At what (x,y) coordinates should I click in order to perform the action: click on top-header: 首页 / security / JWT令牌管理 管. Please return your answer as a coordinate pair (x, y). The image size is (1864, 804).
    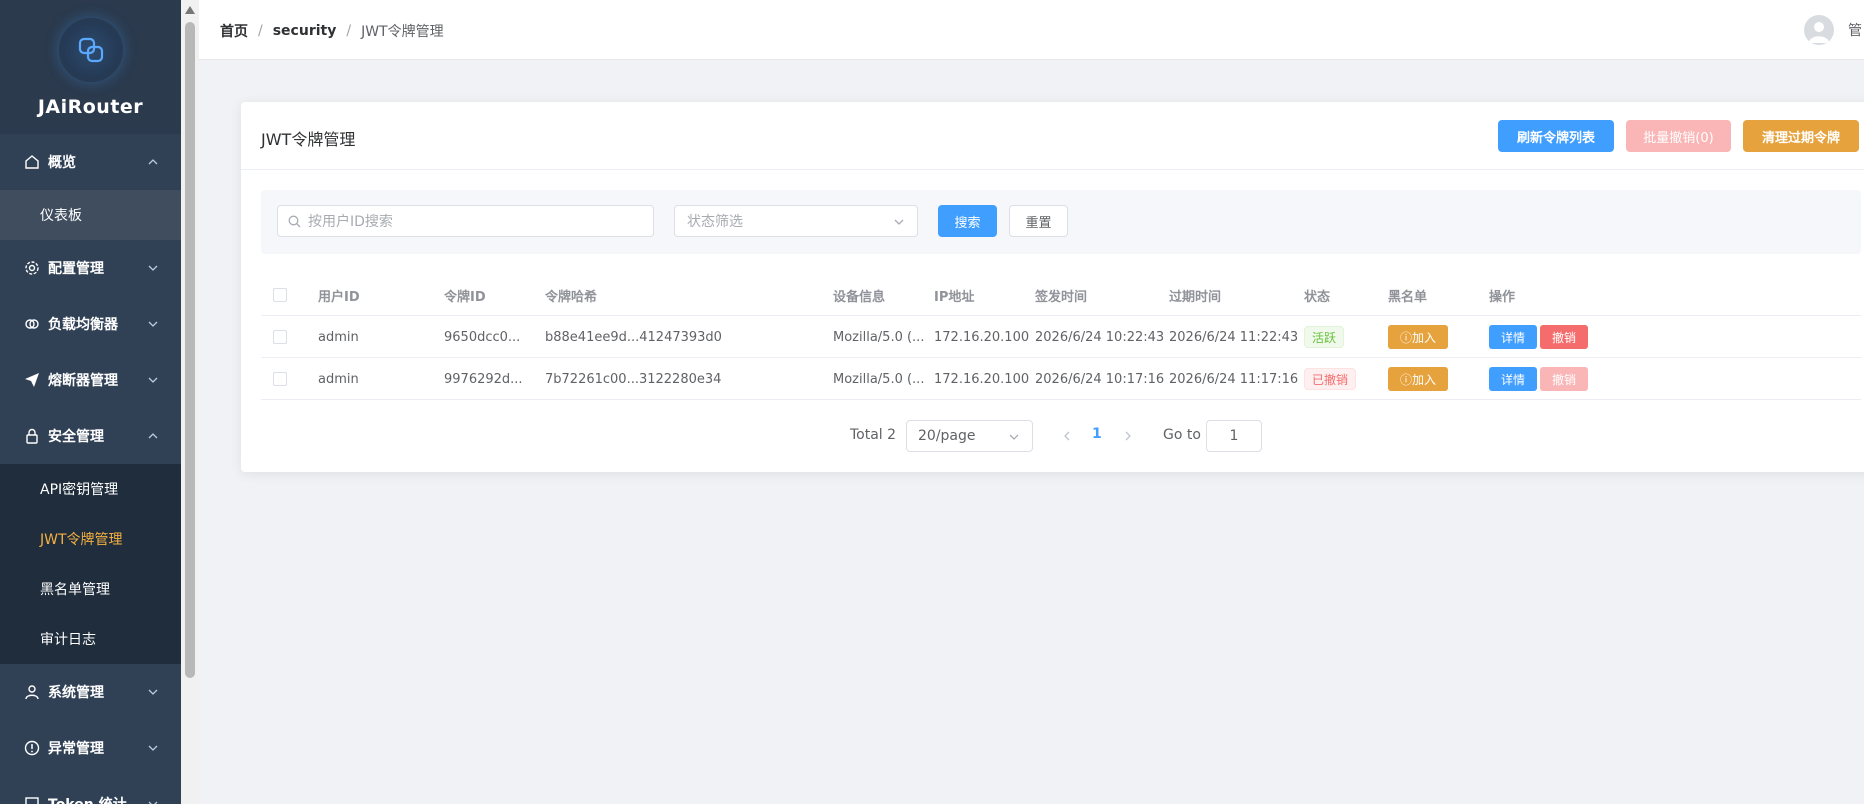
    Looking at the image, I should click on (1031, 30).